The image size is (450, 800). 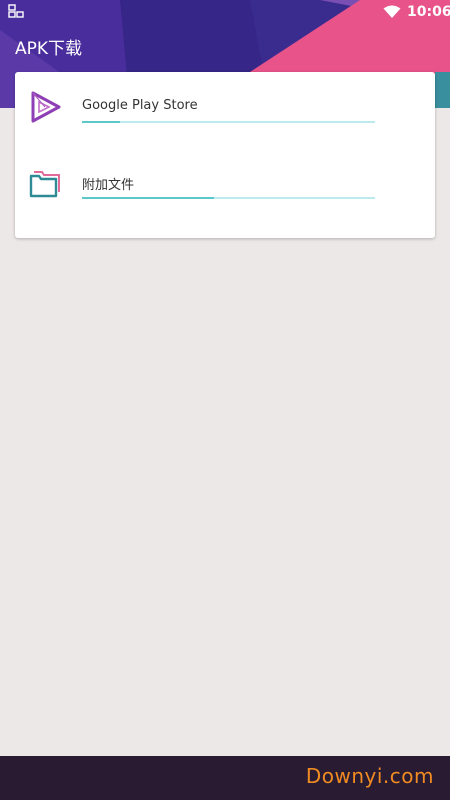 What do you see at coordinates (46, 107) in the screenshot?
I see `play-store-icon` at bounding box center [46, 107].